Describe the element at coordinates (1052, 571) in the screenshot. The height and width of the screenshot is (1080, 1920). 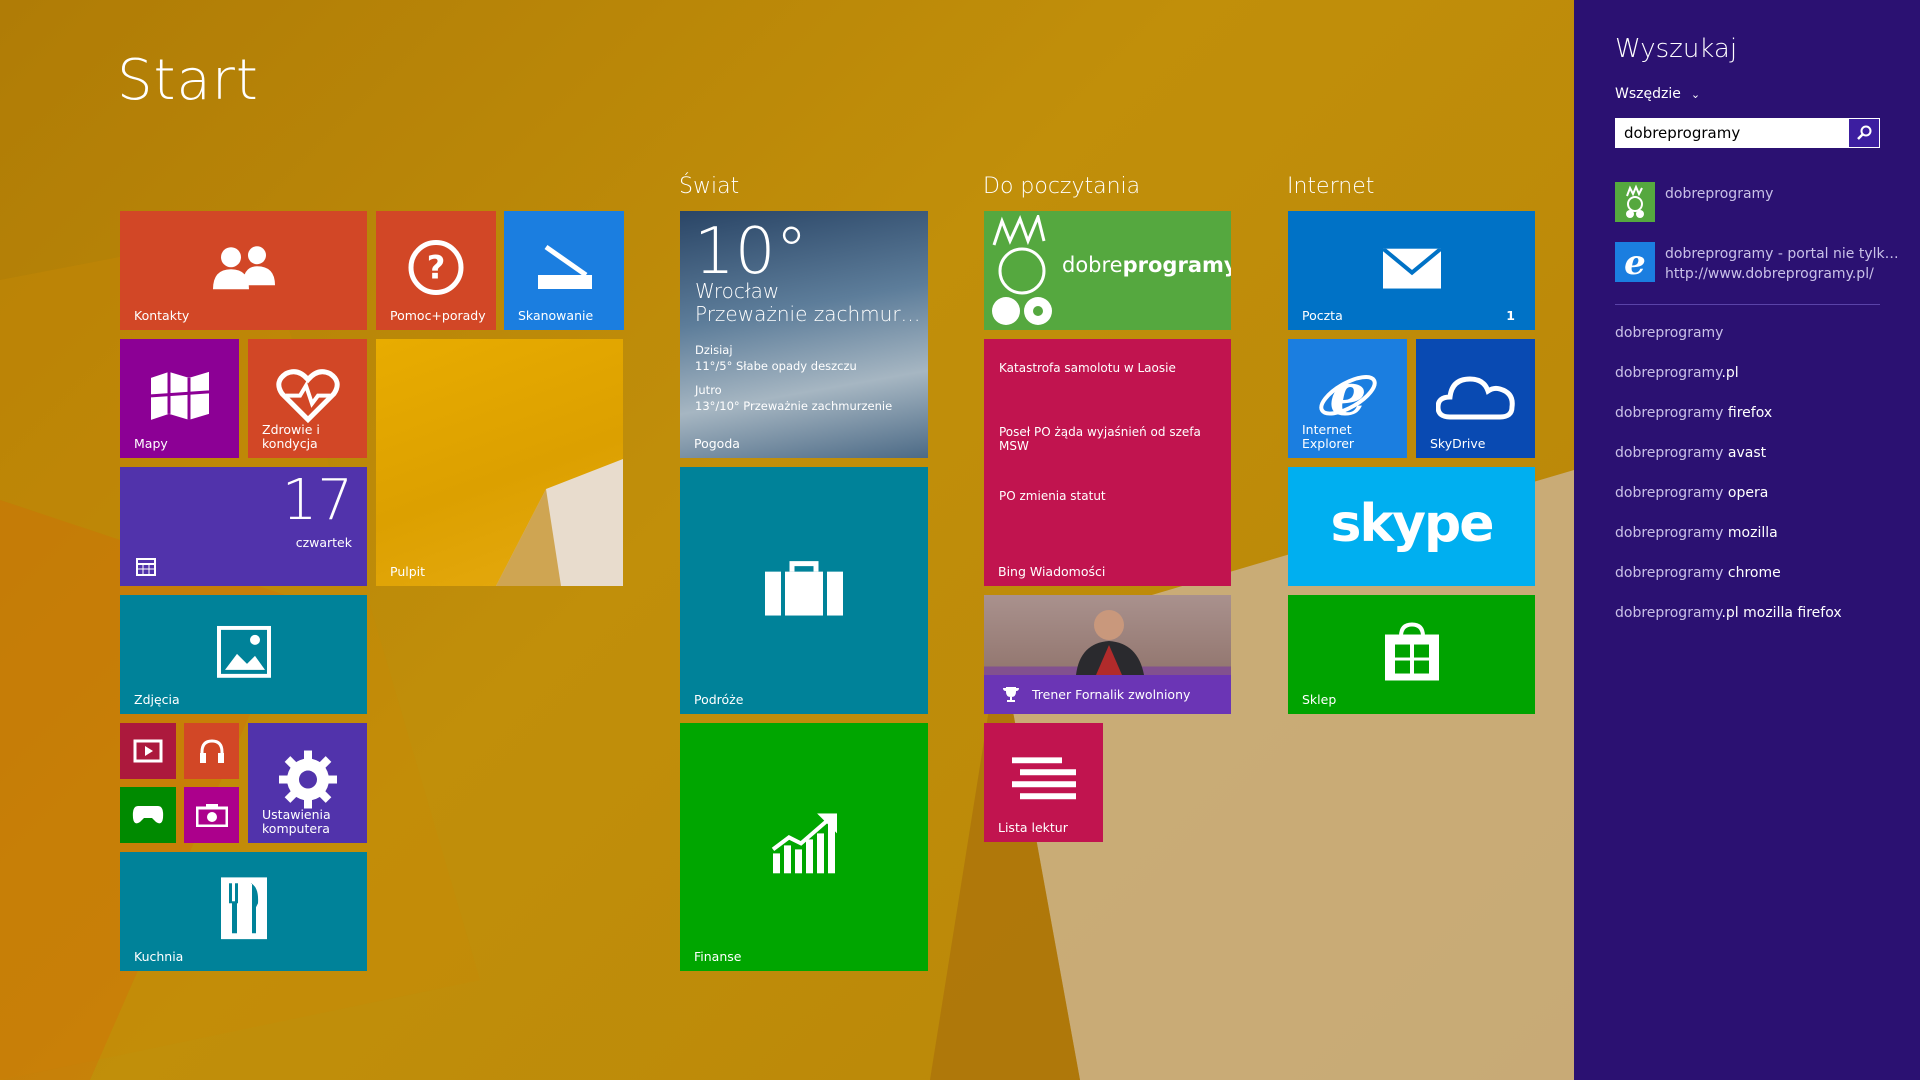
I see `tile-label: Bing Wiadomości` at that location.